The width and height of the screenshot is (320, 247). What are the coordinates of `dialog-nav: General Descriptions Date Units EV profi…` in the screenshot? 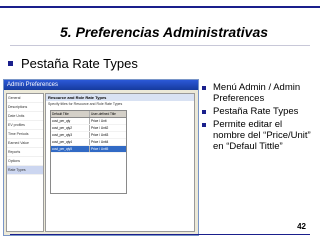 It's located at (25, 162).